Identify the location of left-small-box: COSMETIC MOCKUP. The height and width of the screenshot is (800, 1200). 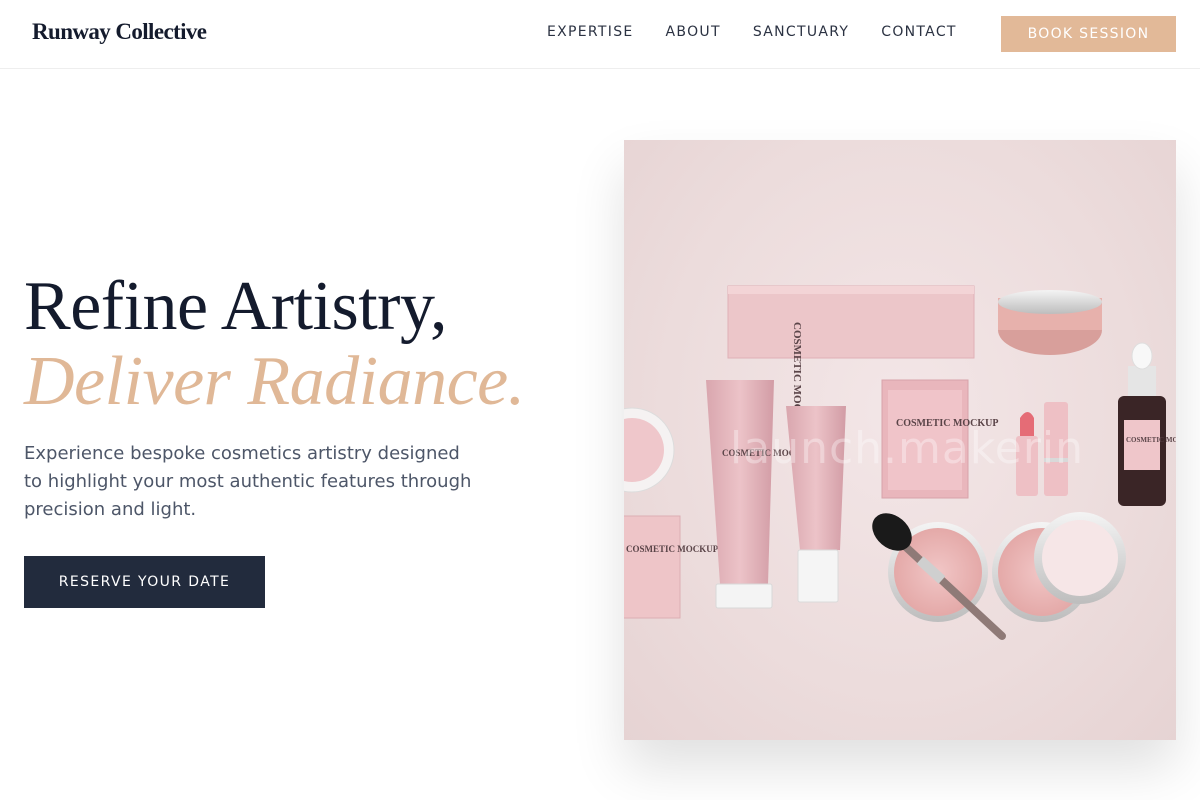
(671, 567).